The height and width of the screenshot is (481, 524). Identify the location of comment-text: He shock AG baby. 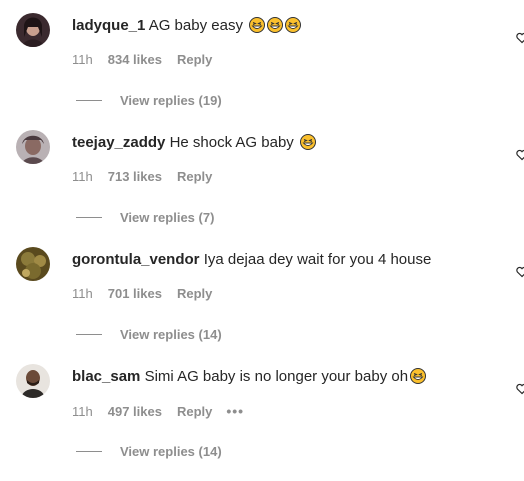
(231, 142).